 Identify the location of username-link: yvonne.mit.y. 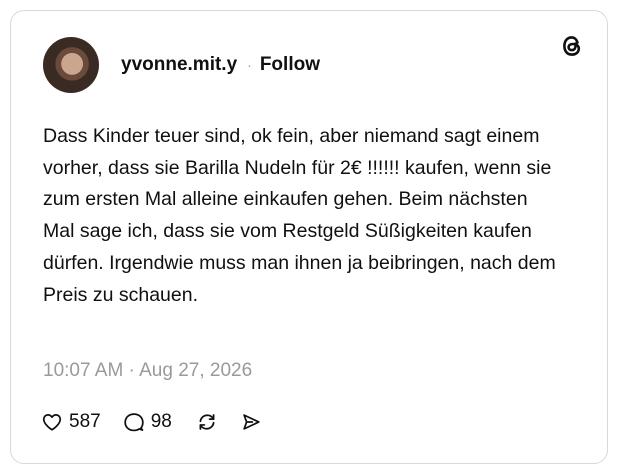
(179, 65).